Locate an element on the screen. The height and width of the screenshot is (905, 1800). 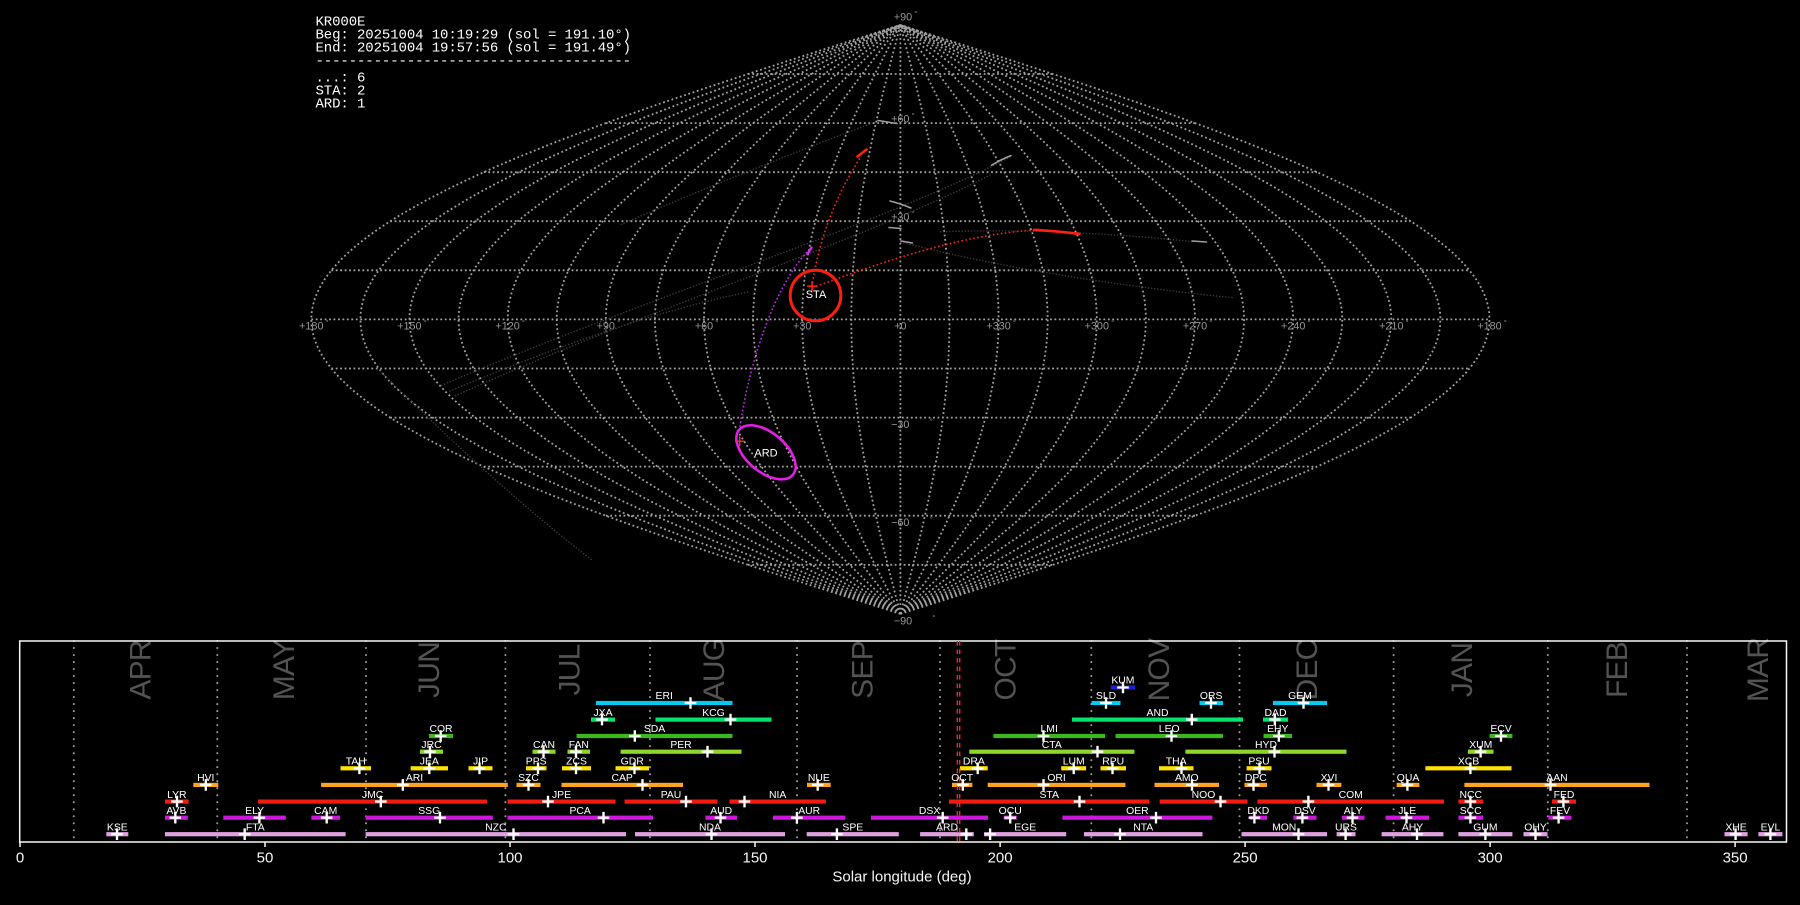
svg-text: ORS is located at coordinates (1211, 696).